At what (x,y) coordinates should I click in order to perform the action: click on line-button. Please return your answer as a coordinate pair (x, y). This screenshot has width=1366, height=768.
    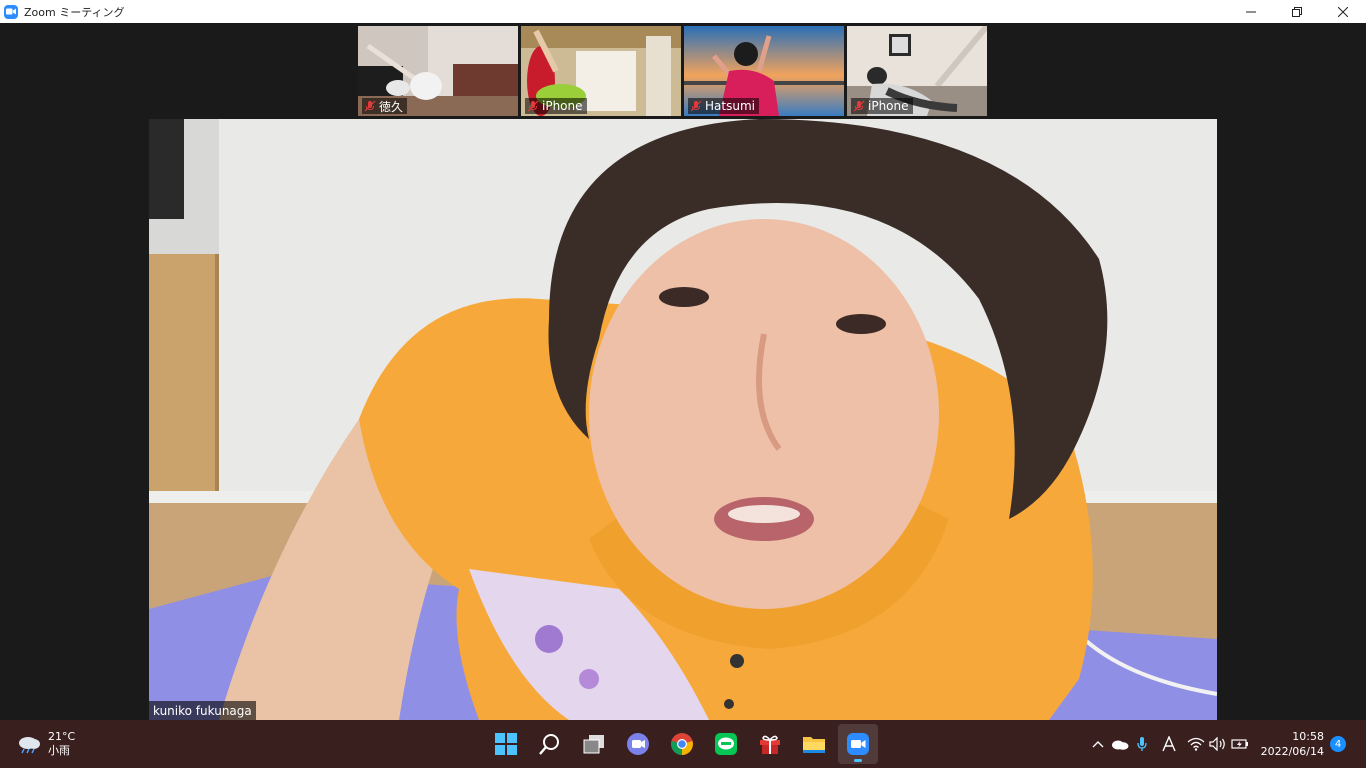
    Looking at the image, I should click on (726, 744).